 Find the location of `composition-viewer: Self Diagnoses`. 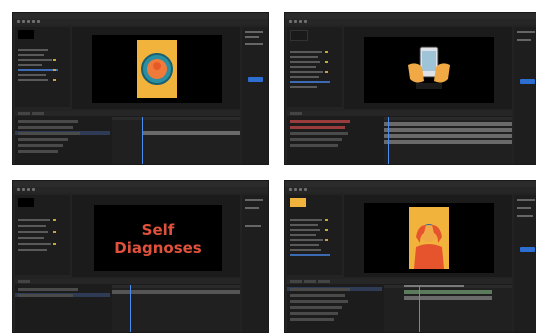

composition-viewer: Self Diagnoses is located at coordinates (156, 236).